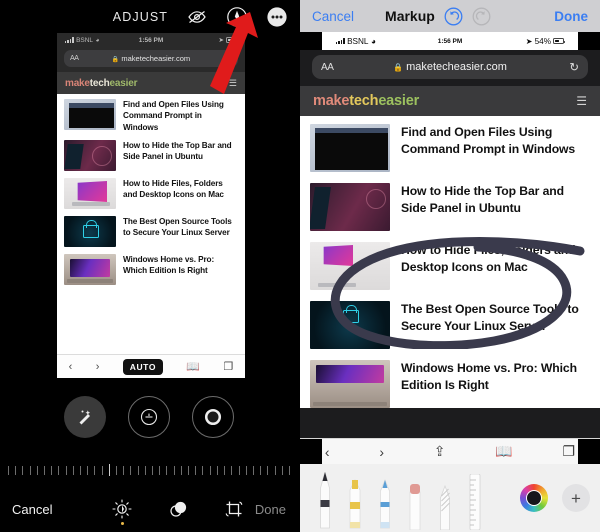 The image size is (600, 532). Describe the element at coordinates (440, 451) in the screenshot. I see `share-icon: ⇪` at that location.